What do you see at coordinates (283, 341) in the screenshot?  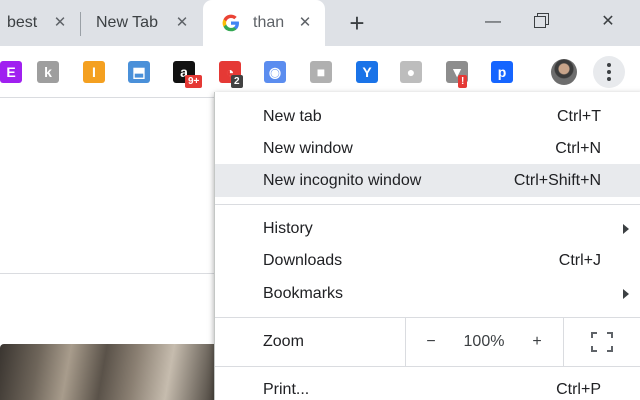 I see `zoom-label: Zoom` at bounding box center [283, 341].